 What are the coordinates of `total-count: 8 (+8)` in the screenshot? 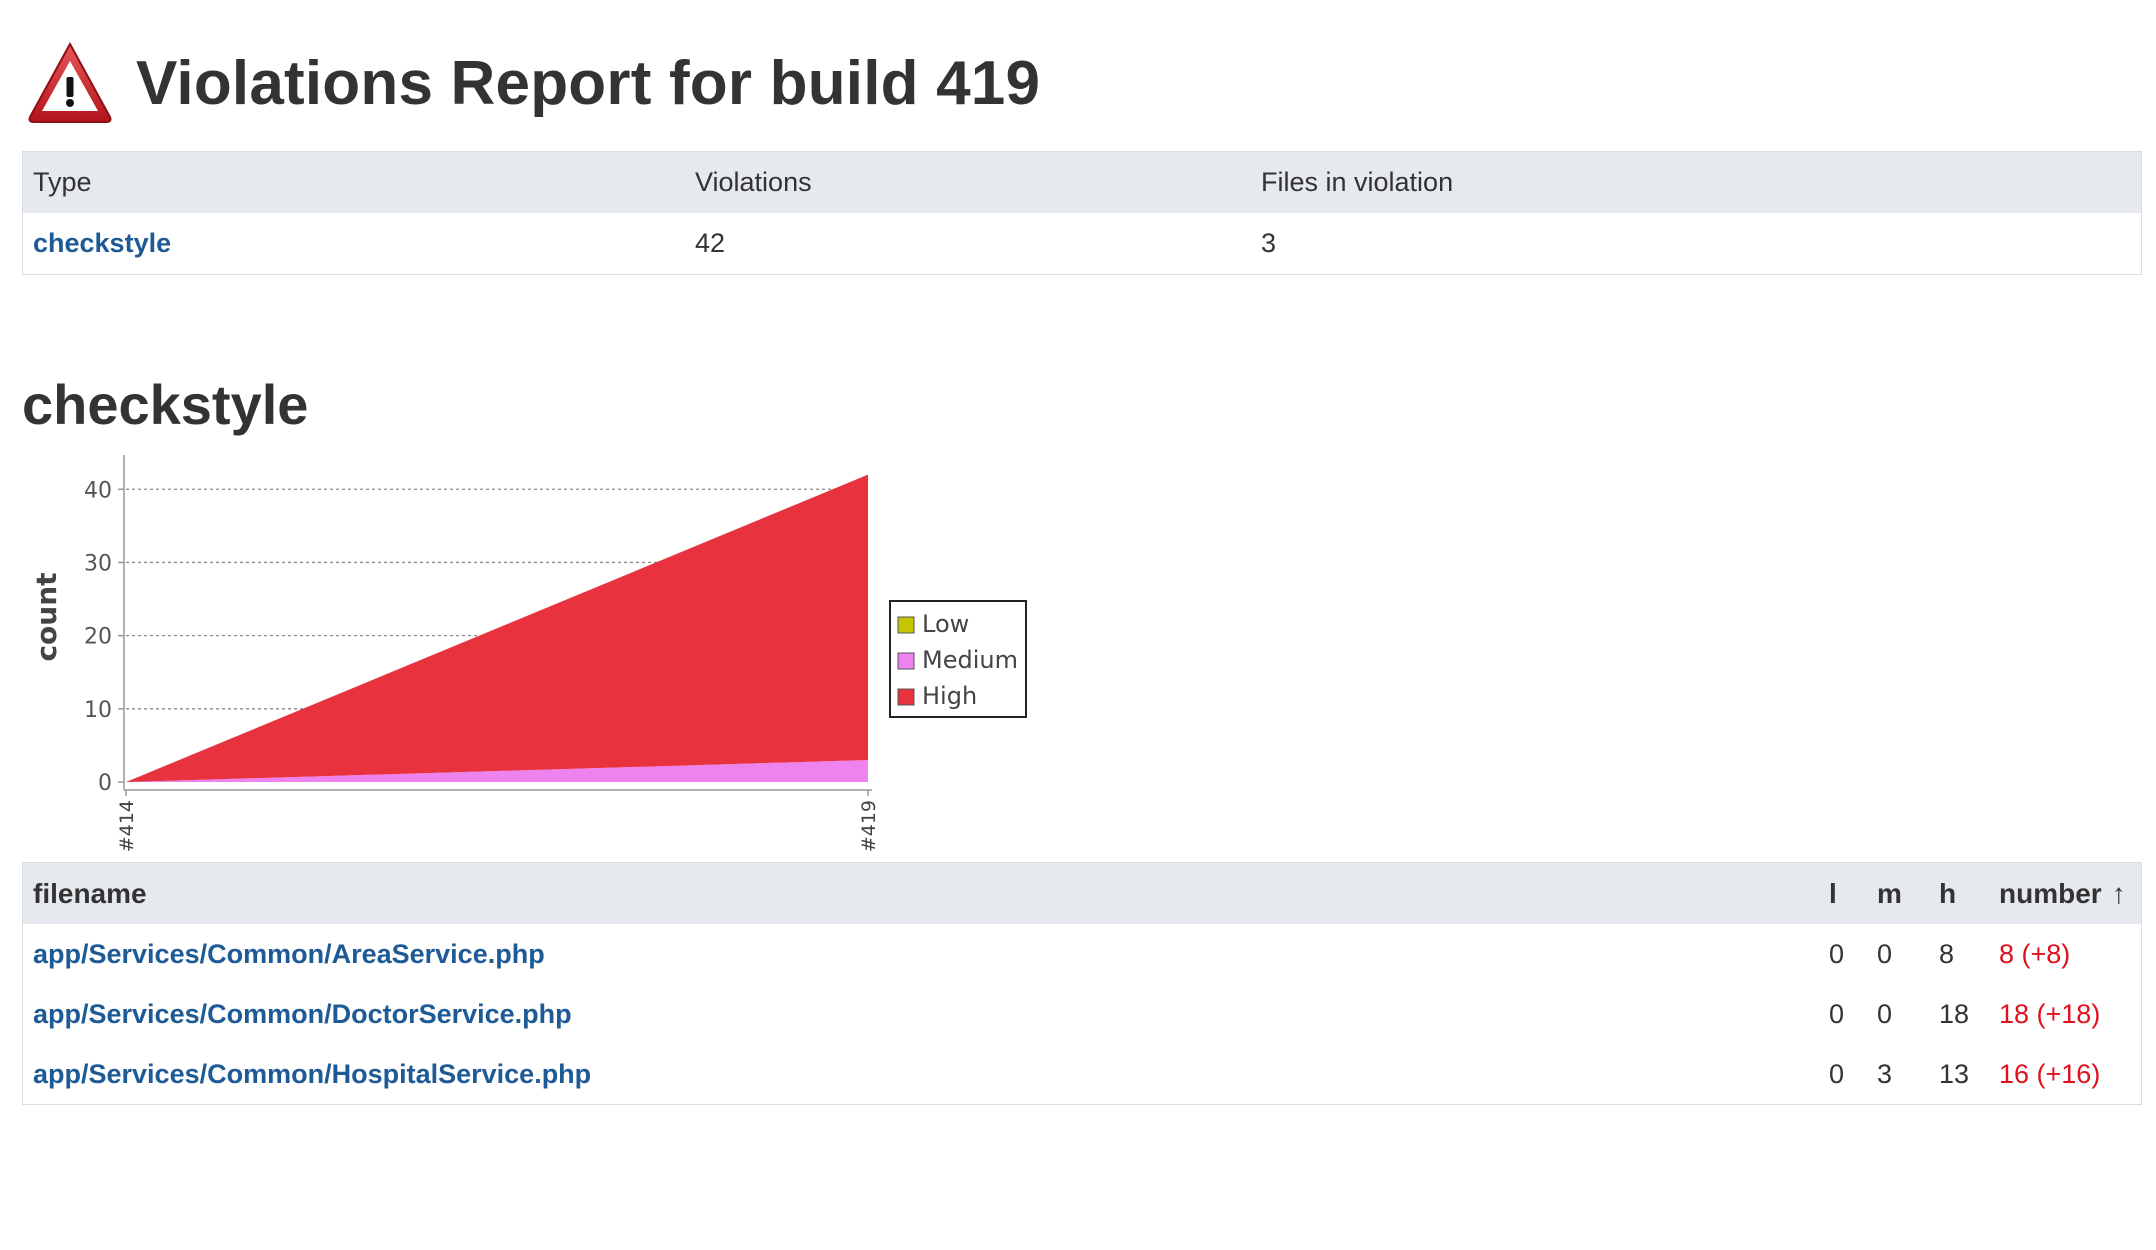 It's located at (2035, 953).